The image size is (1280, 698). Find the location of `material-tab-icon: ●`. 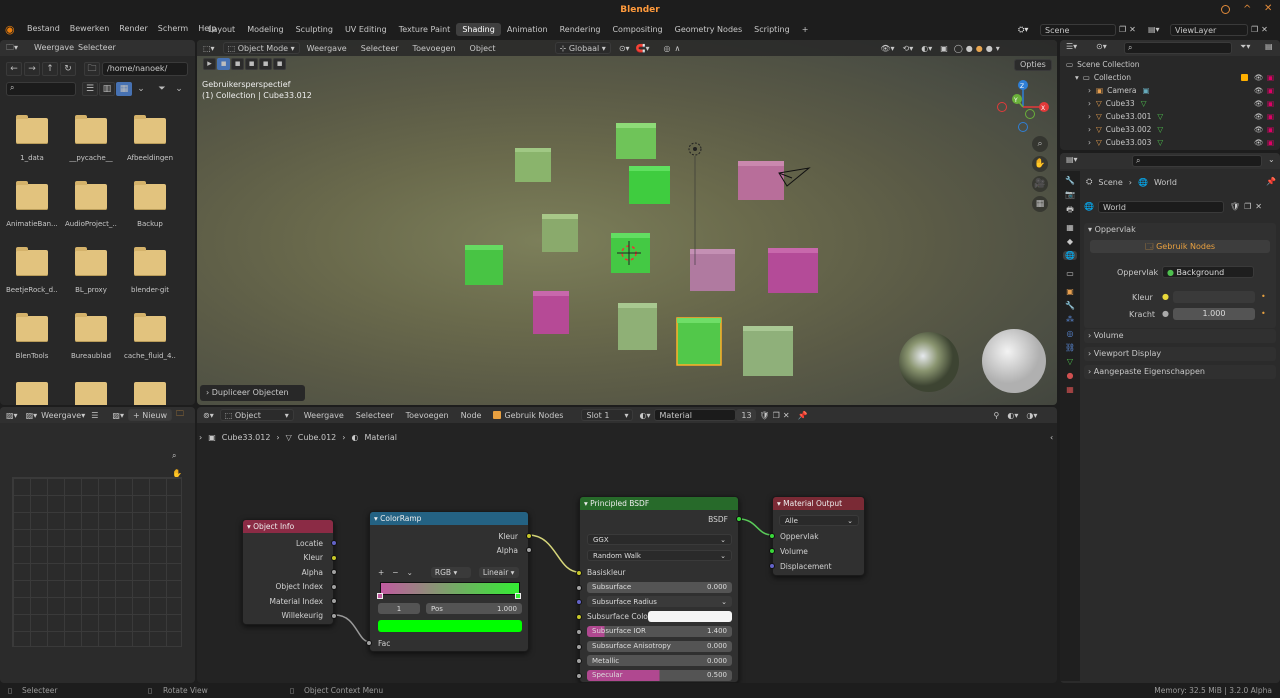

material-tab-icon: ● is located at coordinates (1070, 375).